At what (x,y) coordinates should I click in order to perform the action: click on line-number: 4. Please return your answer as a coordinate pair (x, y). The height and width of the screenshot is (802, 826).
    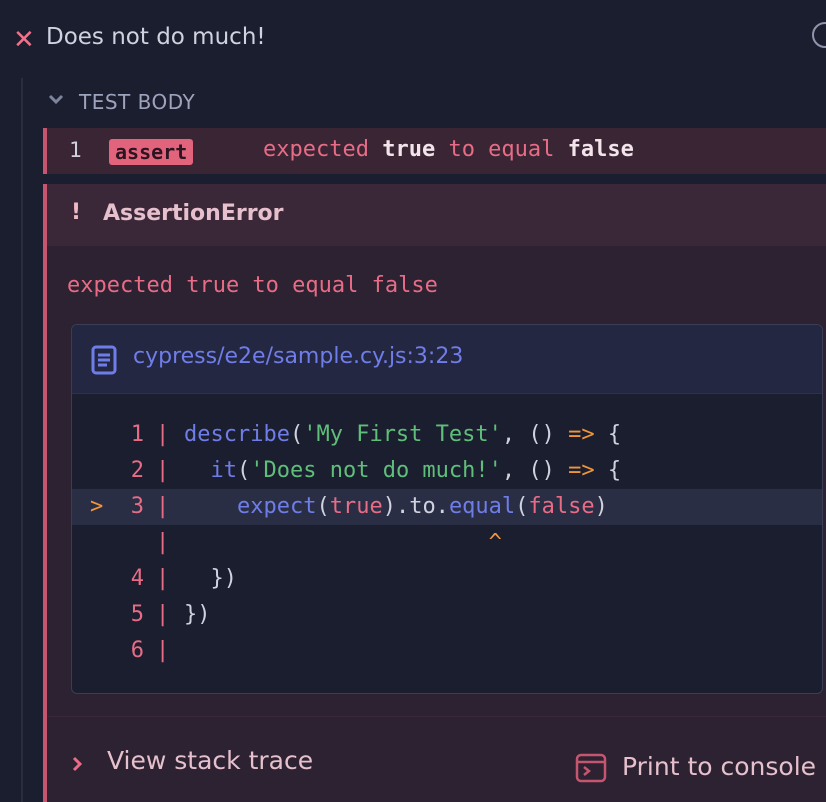
    Looking at the image, I should click on (137, 578).